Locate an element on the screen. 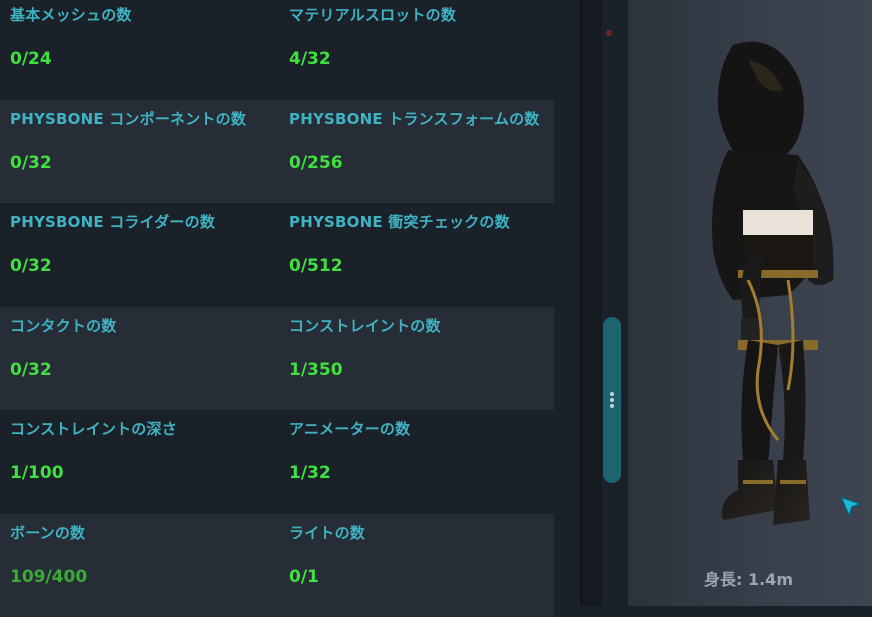 The height and width of the screenshot is (617, 872). scroll-rail is located at coordinates (591, 303).